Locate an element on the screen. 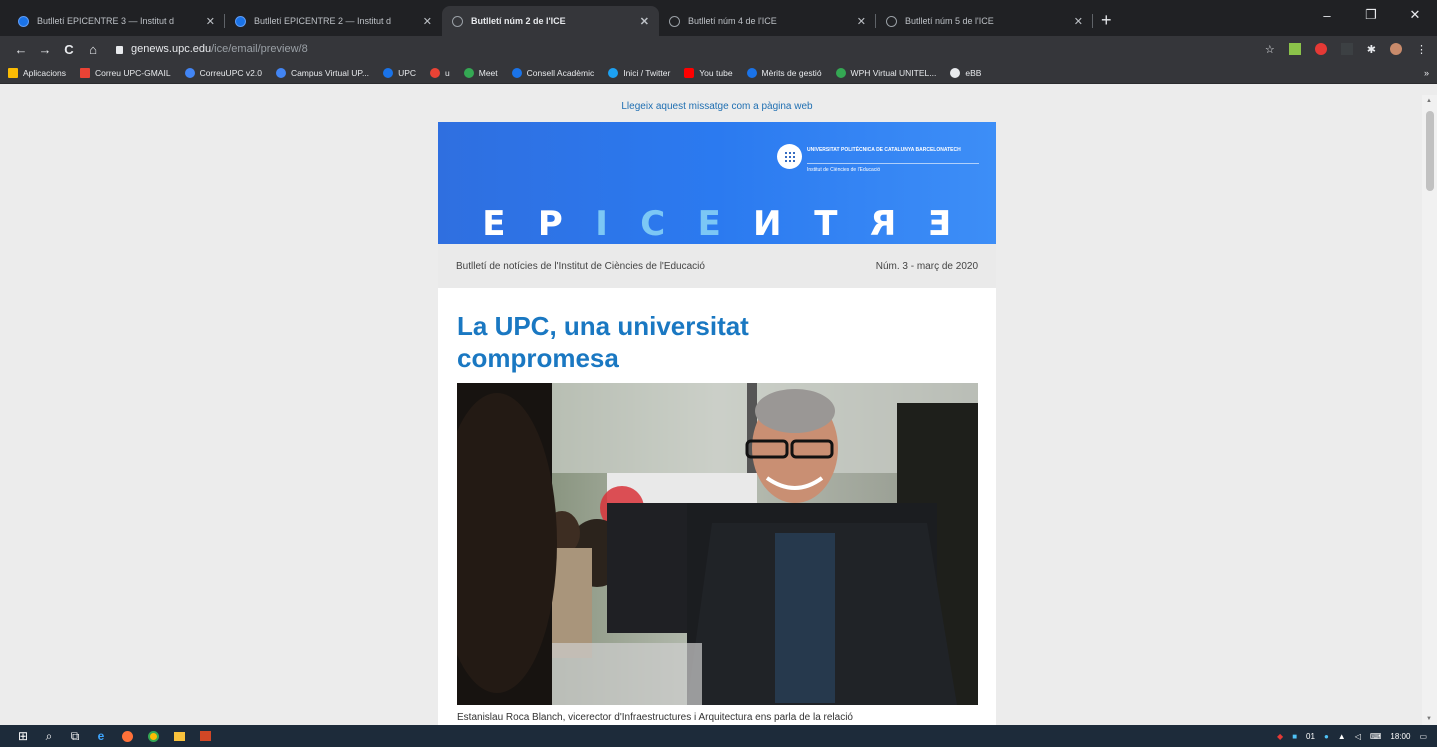 This screenshot has width=1437, height=747. article-headline: La UPC, una universitat compromesa is located at coordinates (667, 342).